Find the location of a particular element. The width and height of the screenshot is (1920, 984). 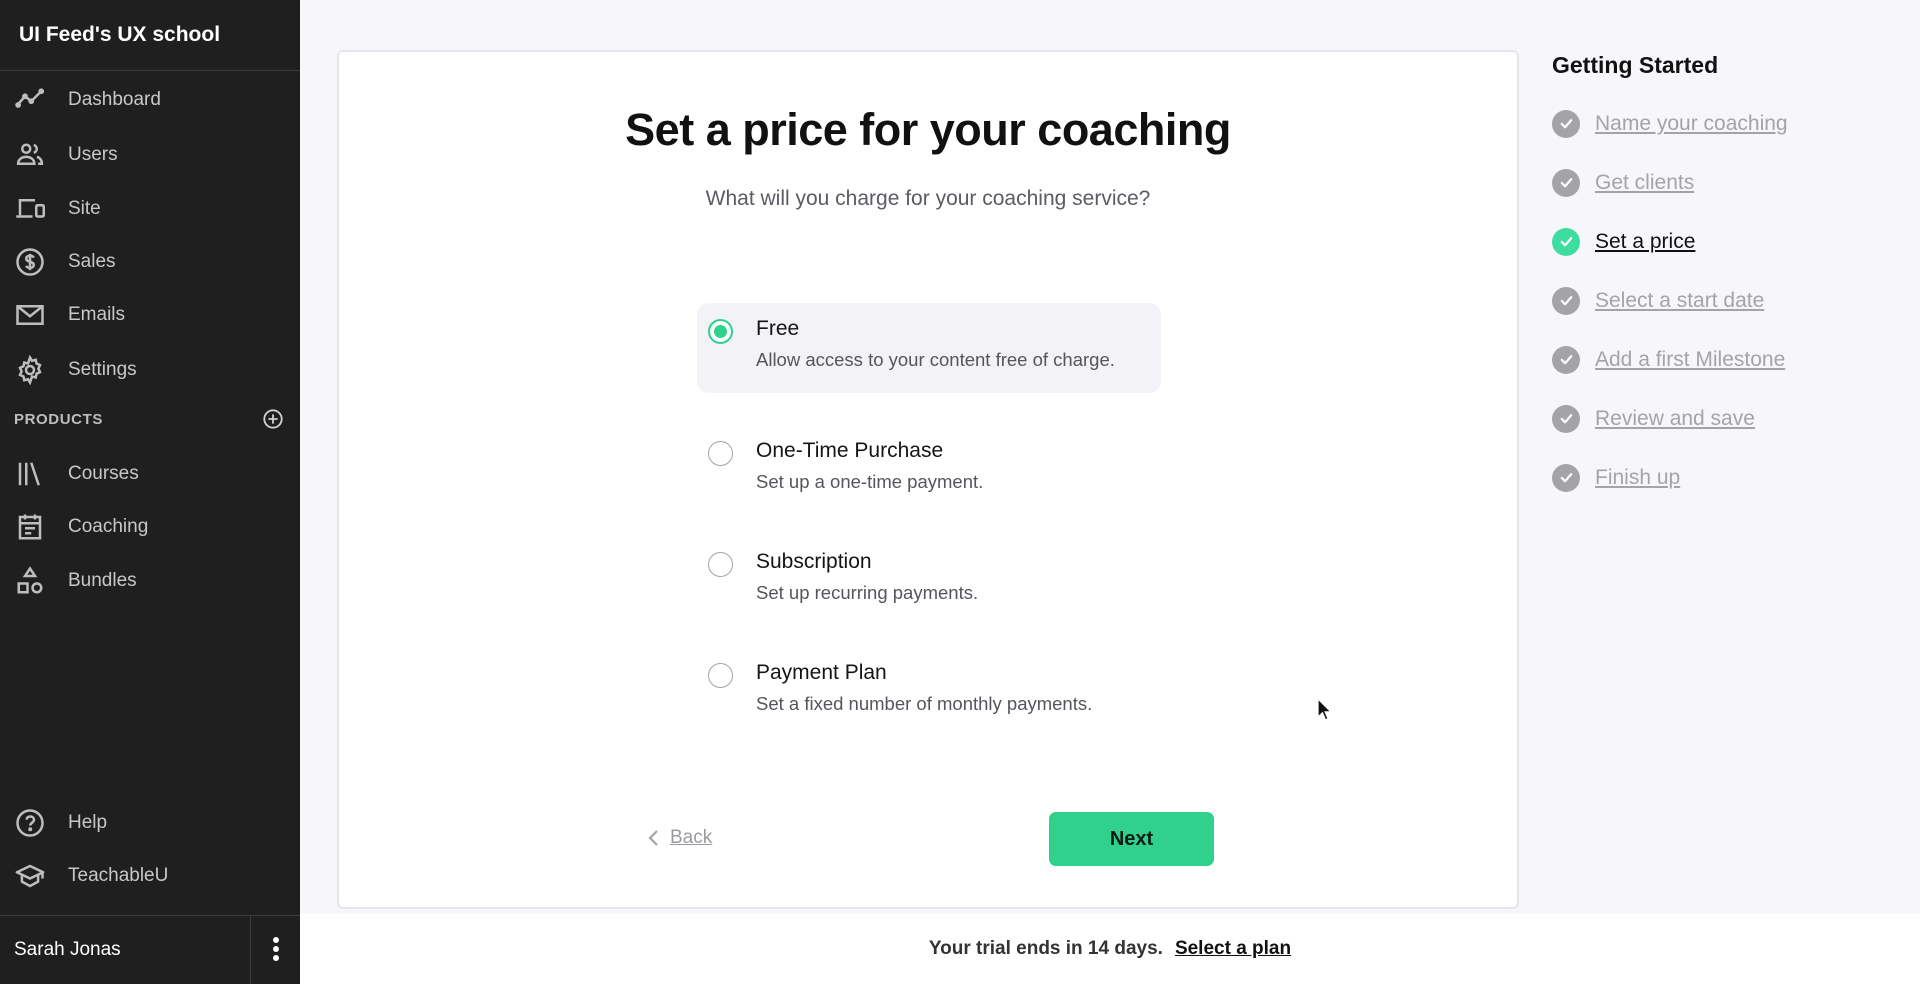

radio-button-selected is located at coordinates (720, 331).